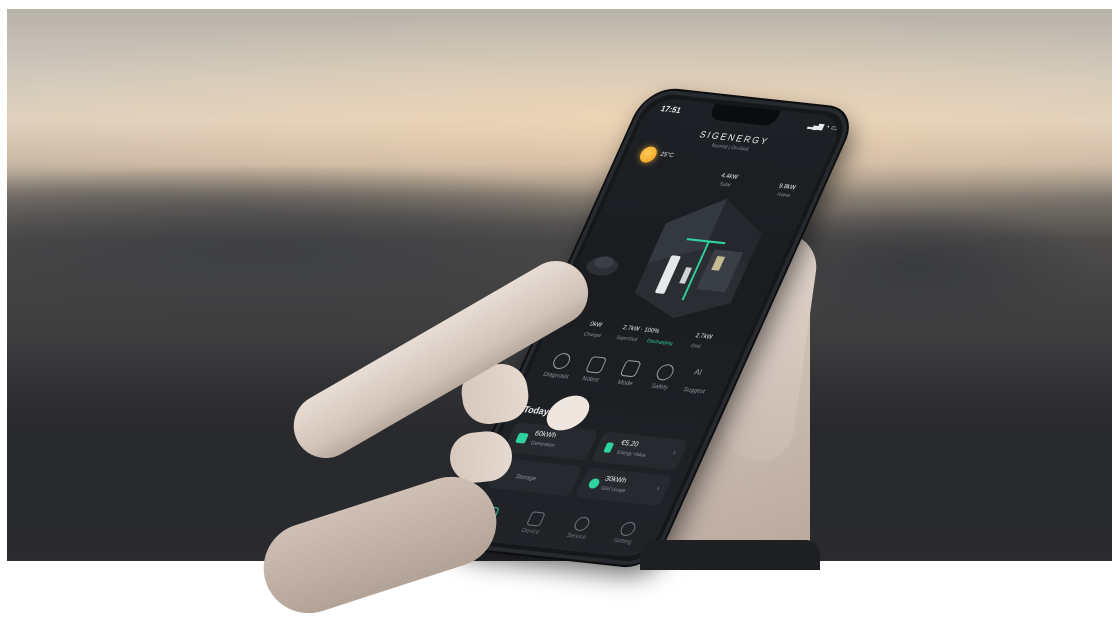 The height and width of the screenshot is (625, 1120). I want to click on grid-usage-label: Grid Usage, so click(613, 490).